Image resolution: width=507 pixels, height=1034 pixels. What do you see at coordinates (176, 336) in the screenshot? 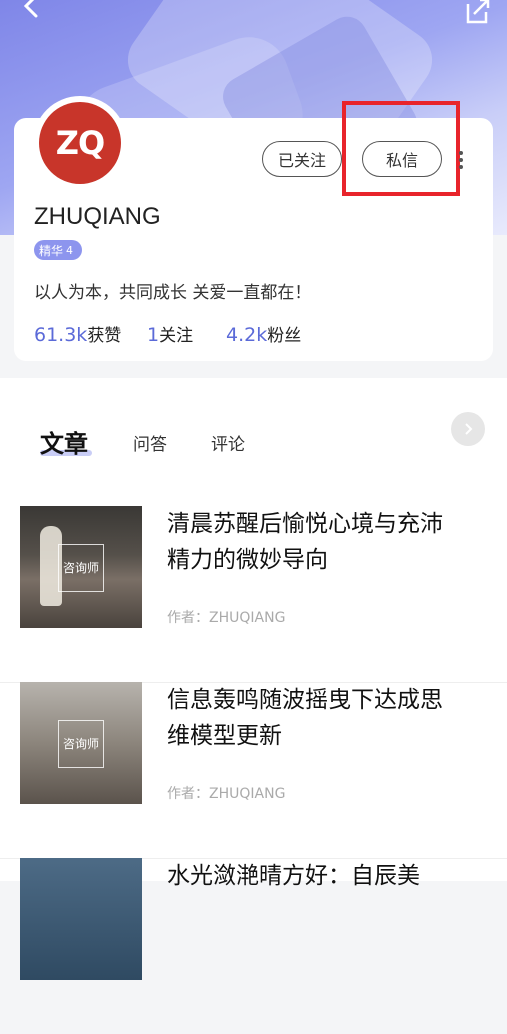
I see `stat-label: 关注` at bounding box center [176, 336].